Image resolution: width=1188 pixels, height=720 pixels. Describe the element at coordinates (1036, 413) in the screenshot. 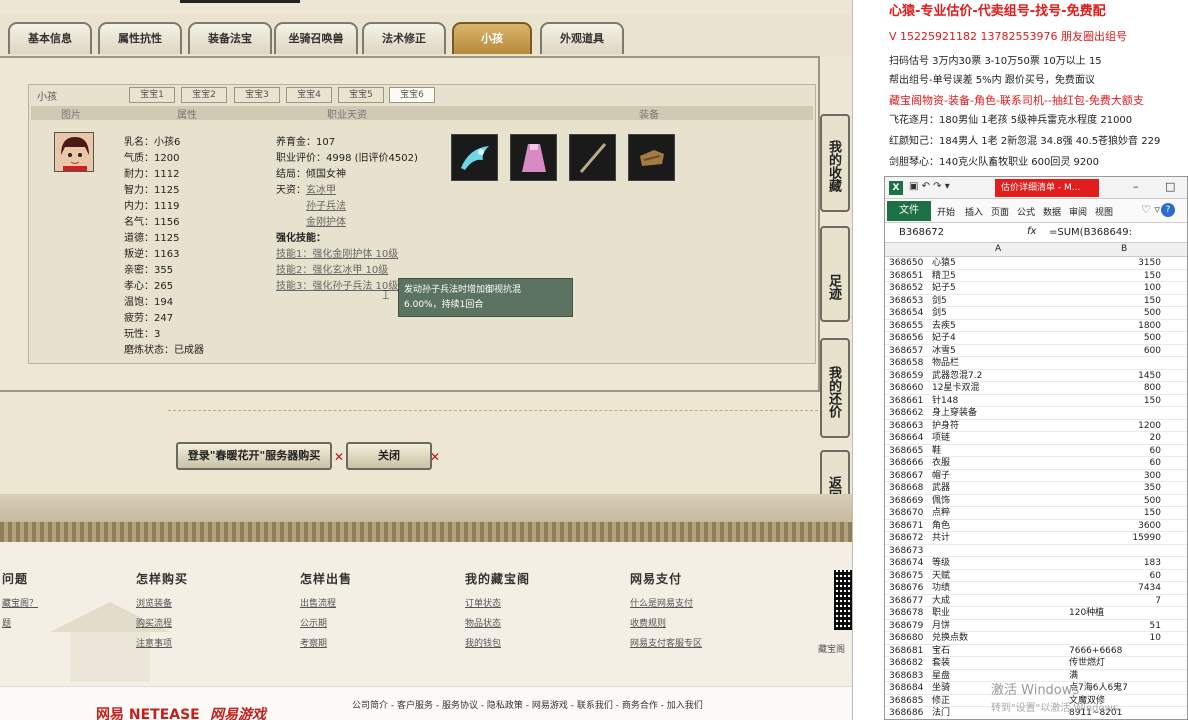

I see `table-row: 368662 身上穿装备` at that location.